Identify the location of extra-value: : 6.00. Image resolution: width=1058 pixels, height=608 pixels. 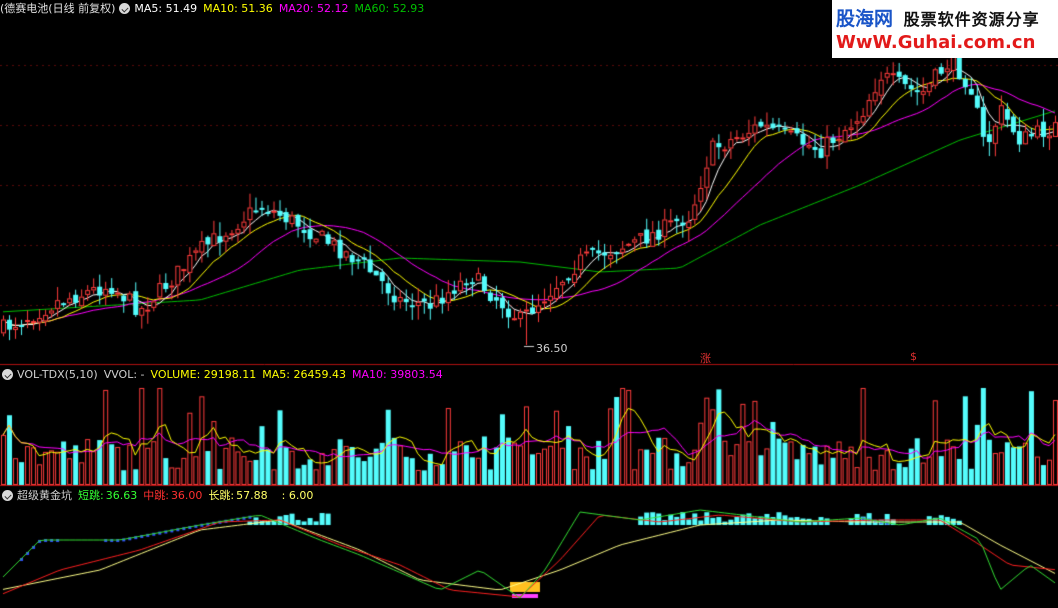
(297, 495).